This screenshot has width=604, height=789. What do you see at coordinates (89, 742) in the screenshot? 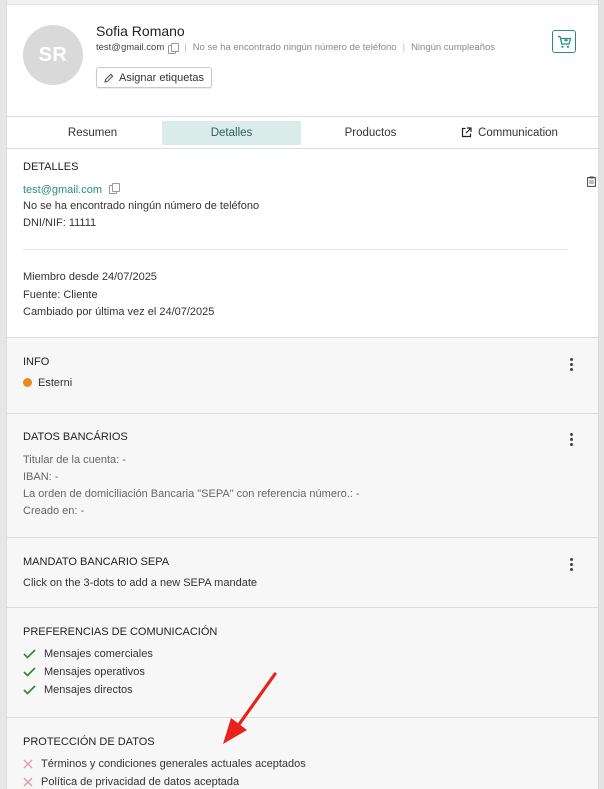
I see `section-title: PROTECCIÓN DE DATOS` at bounding box center [89, 742].